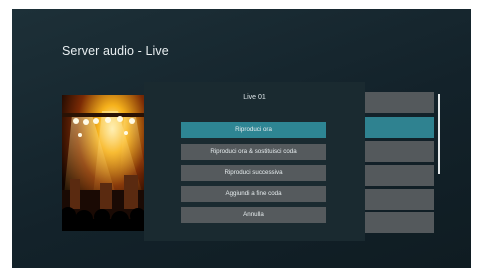 This screenshot has width=484, height=279. I want to click on cancel-button: Annulla, so click(253, 215).